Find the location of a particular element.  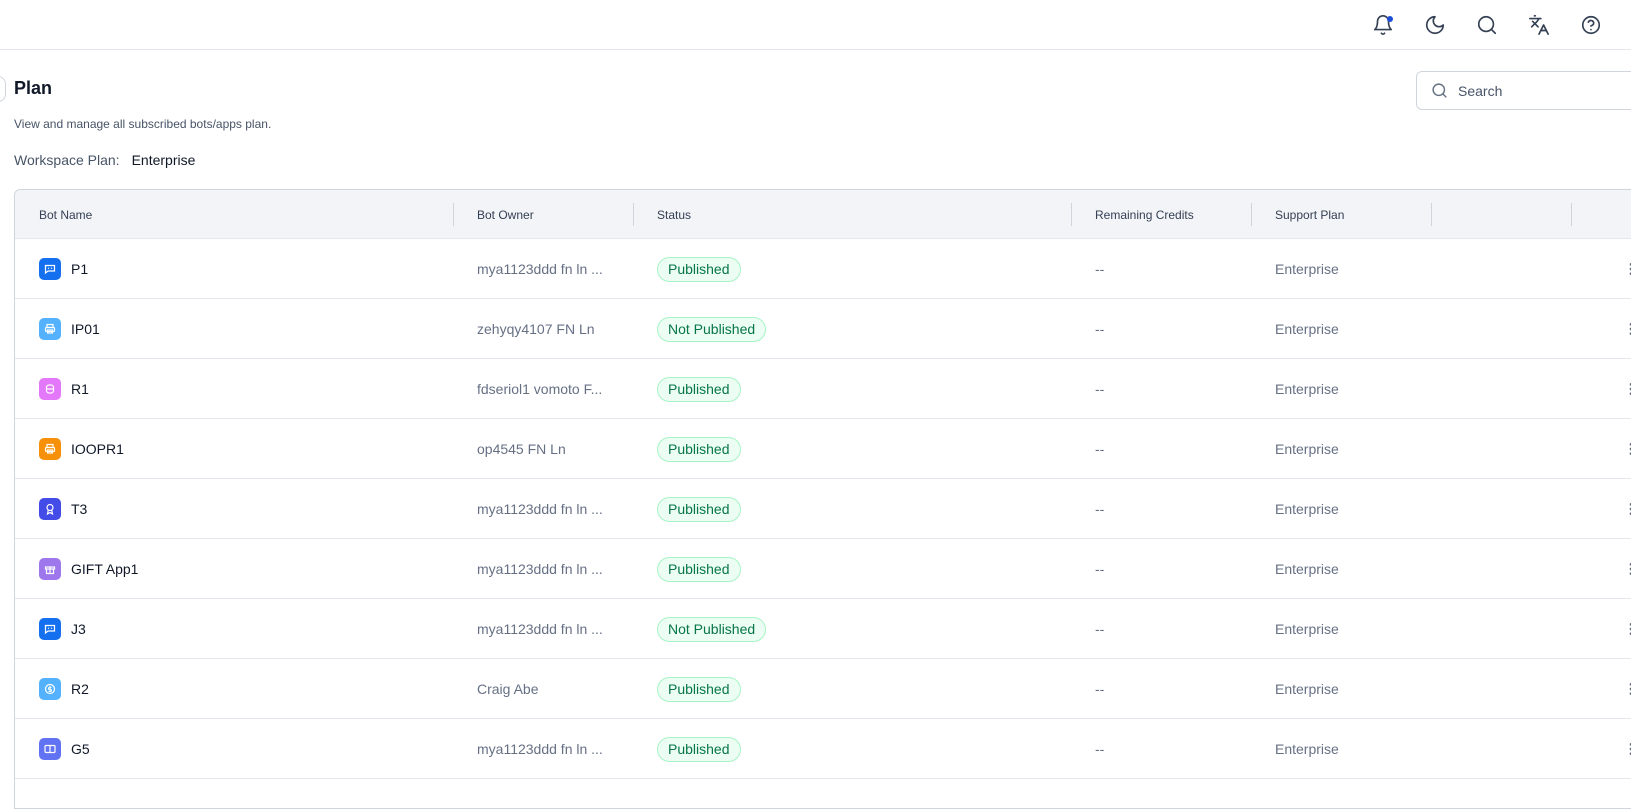

top-bar is located at coordinates (815, 25).